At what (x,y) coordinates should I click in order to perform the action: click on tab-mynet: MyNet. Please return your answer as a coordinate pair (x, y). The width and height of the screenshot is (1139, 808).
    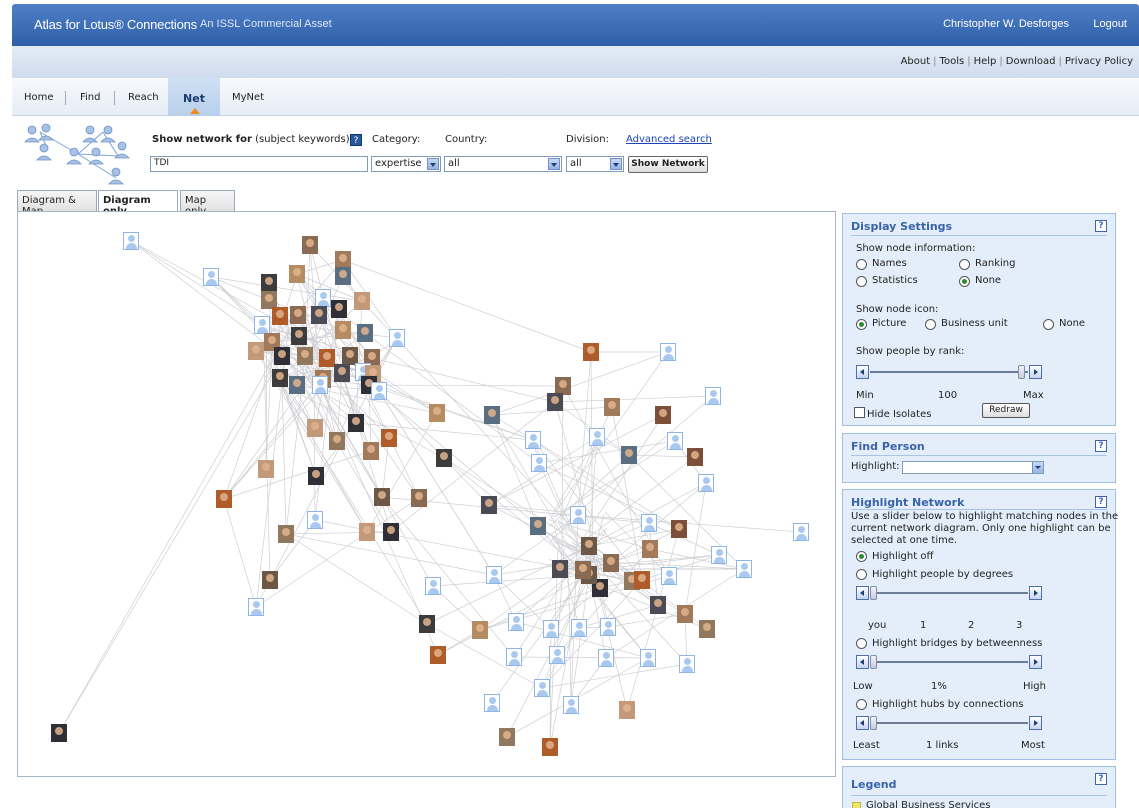
    Looking at the image, I should click on (248, 97).